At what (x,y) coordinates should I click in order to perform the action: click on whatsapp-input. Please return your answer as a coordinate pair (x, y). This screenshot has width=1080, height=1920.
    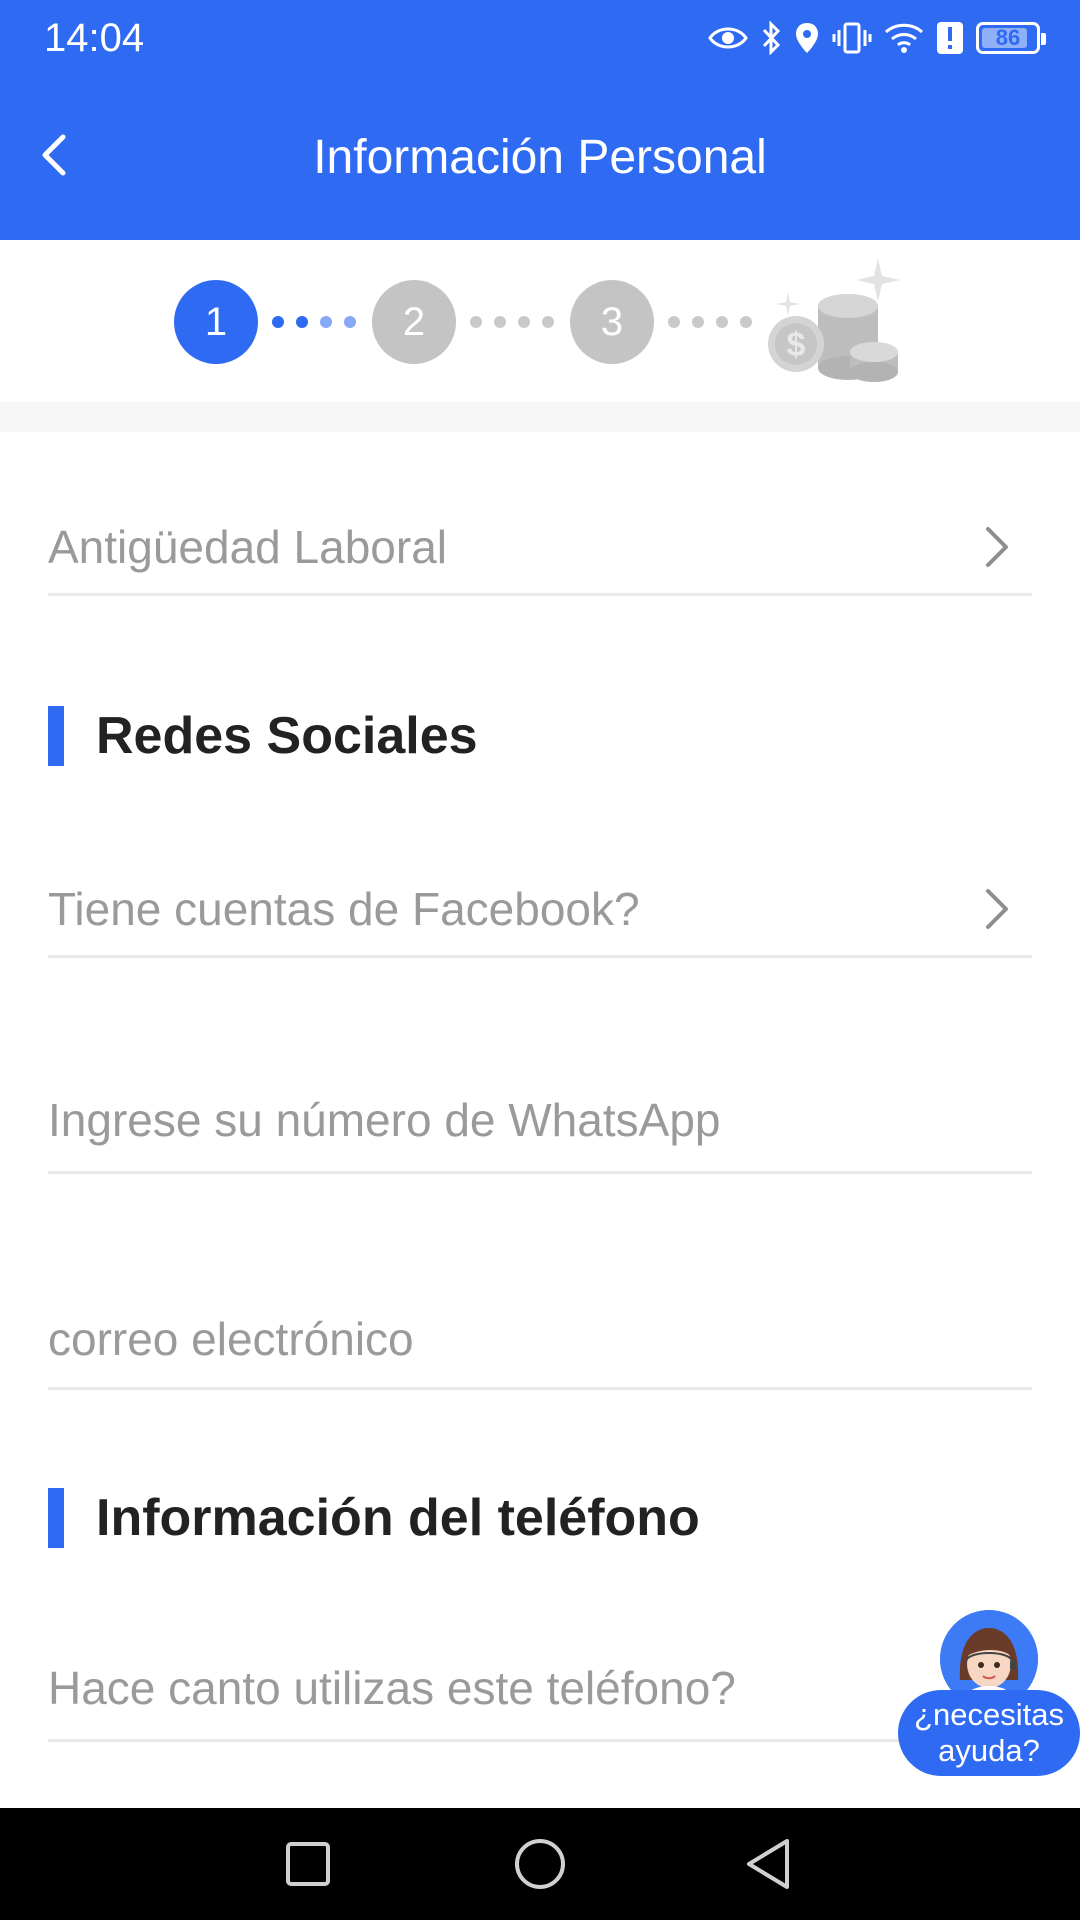
    Looking at the image, I should click on (540, 1119).